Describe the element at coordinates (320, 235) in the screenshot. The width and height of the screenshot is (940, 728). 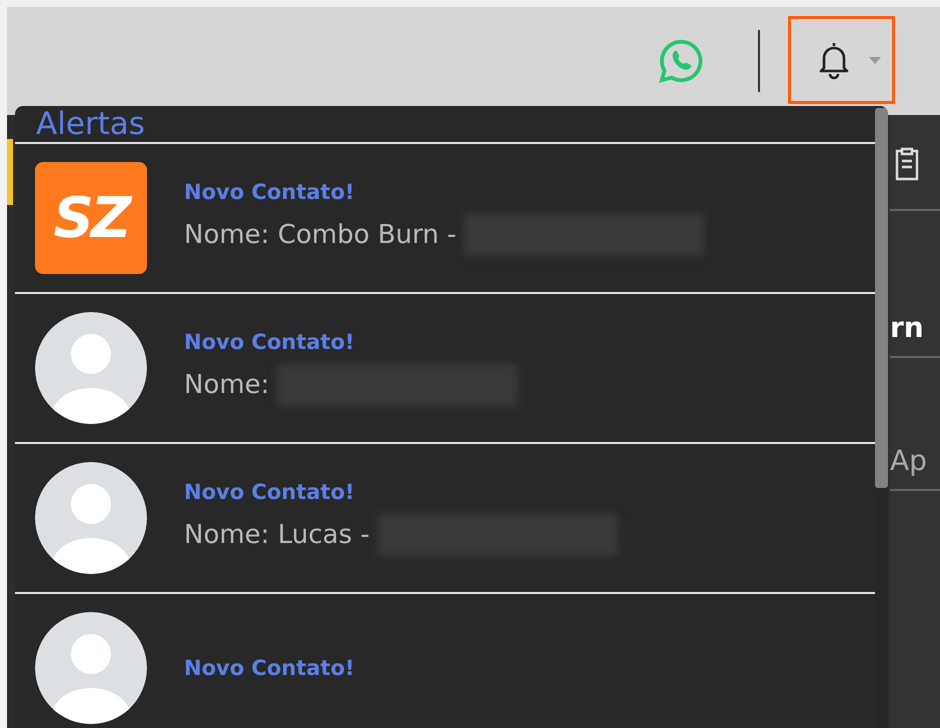
I see `contact-name: Nome: Combo Burn -` at that location.